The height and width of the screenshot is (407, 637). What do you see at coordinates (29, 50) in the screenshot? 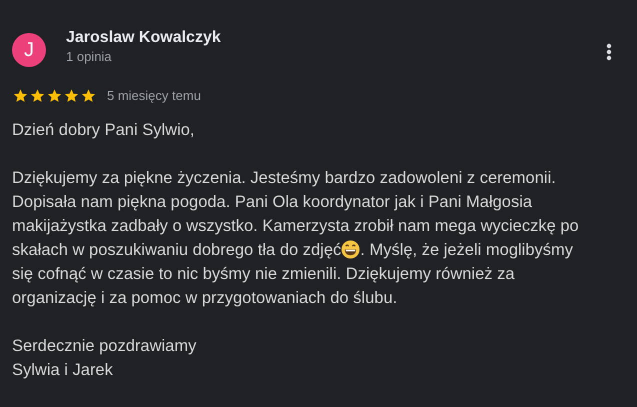
I see `avatar: J` at bounding box center [29, 50].